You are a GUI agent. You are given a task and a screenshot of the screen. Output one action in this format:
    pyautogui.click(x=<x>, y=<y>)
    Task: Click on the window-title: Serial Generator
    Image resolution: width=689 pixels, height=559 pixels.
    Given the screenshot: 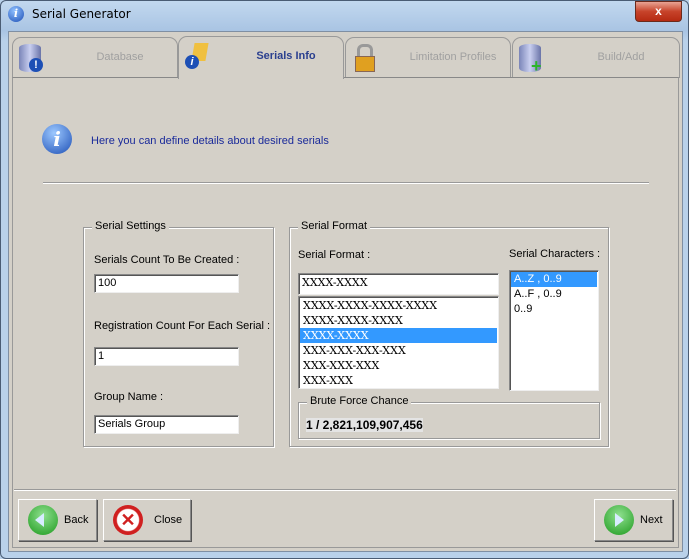 What is the action you would take?
    pyautogui.click(x=81, y=14)
    